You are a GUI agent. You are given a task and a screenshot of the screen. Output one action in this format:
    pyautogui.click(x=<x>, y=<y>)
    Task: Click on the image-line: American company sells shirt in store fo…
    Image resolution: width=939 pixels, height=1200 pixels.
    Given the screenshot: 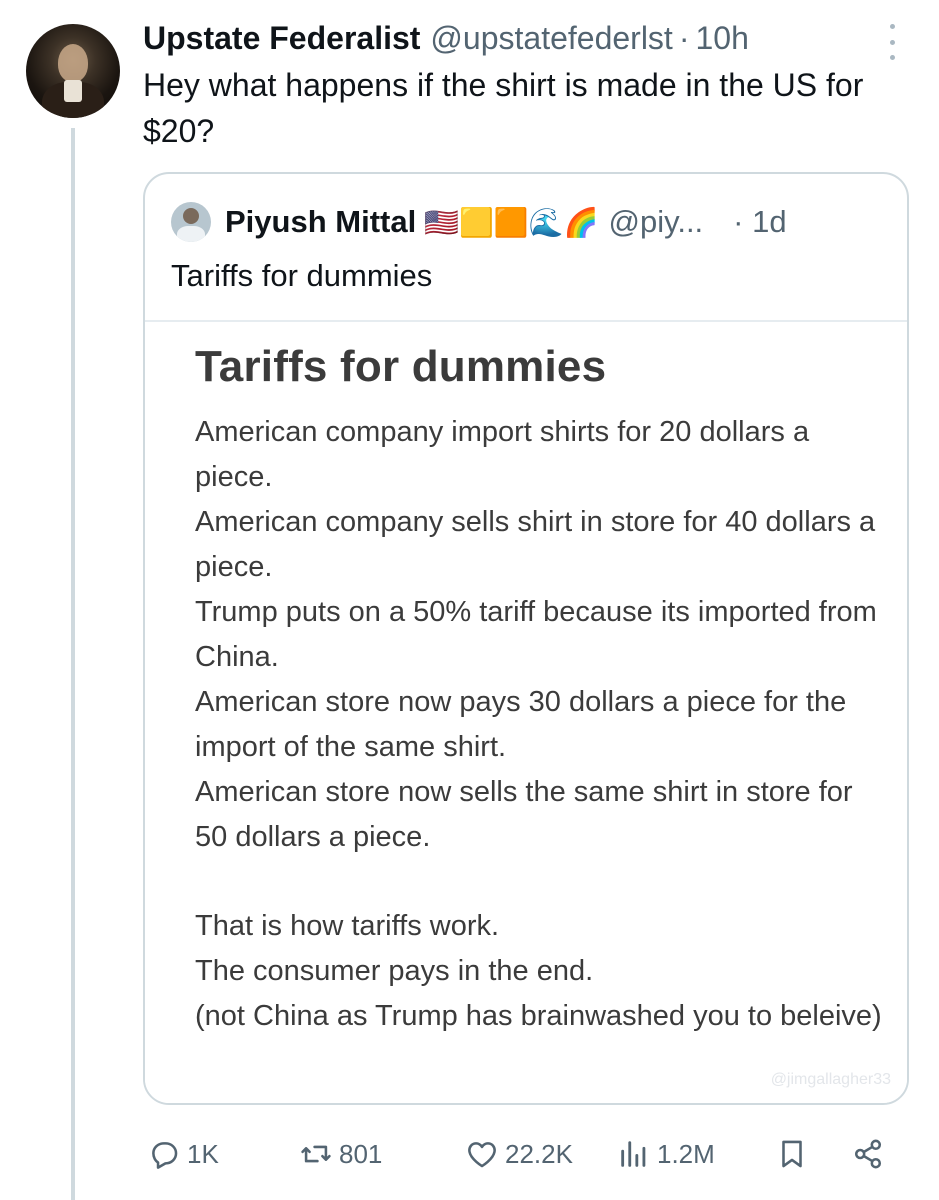 What is the action you would take?
    pyautogui.click(x=535, y=544)
    